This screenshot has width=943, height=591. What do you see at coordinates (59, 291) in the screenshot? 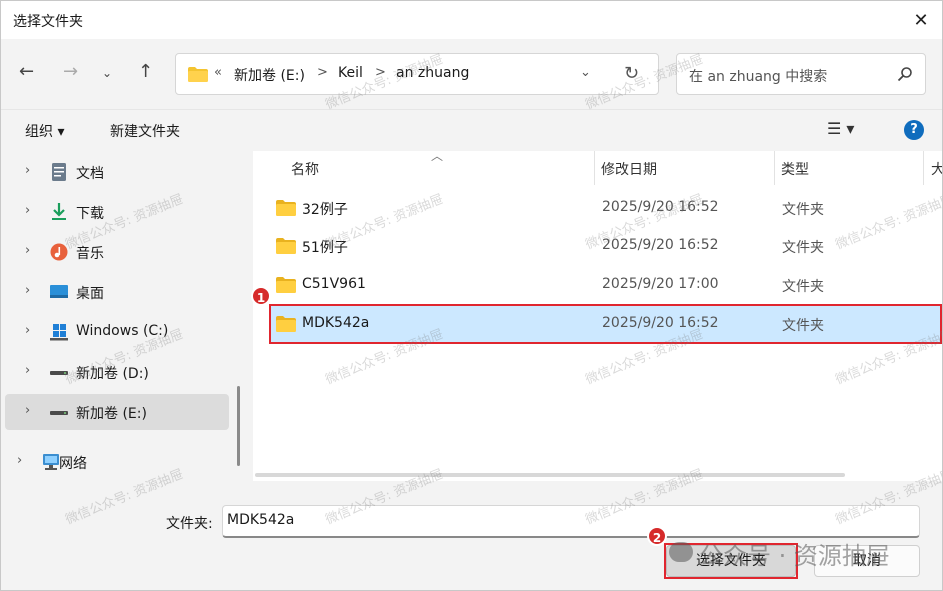
I see `desktop-icon` at bounding box center [59, 291].